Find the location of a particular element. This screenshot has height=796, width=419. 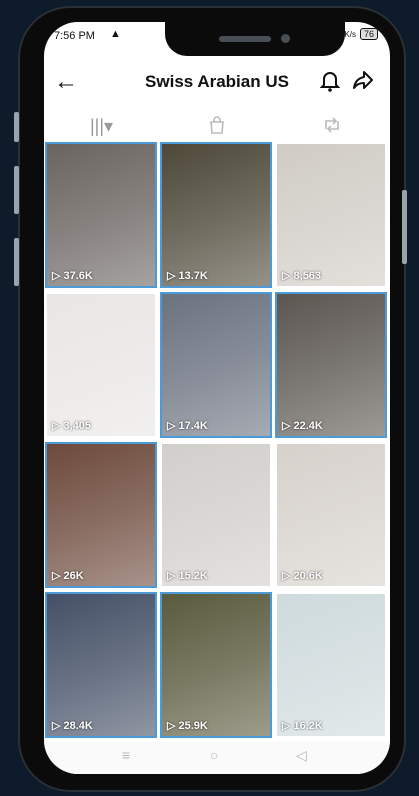

video-thumbnail: ▷ 15.2K is located at coordinates (216, 515).